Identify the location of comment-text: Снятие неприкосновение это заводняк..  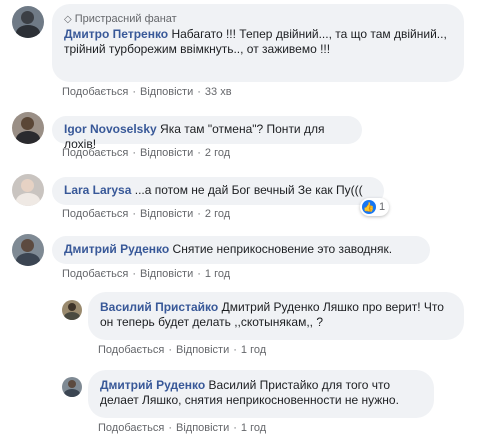
(282, 249).